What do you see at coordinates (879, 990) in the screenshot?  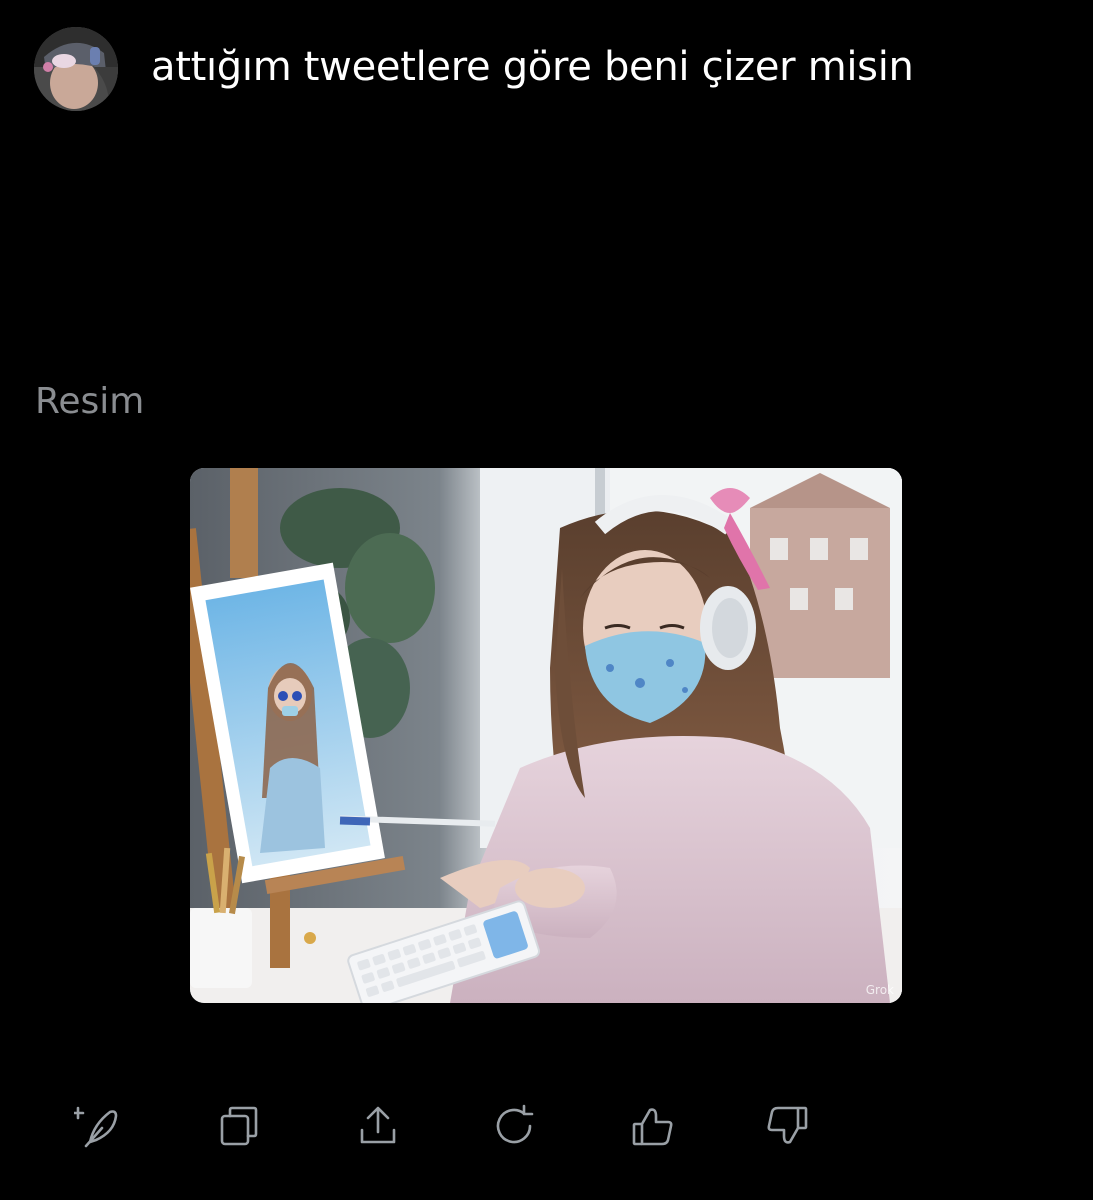 I see `image-watermark: Grok` at bounding box center [879, 990].